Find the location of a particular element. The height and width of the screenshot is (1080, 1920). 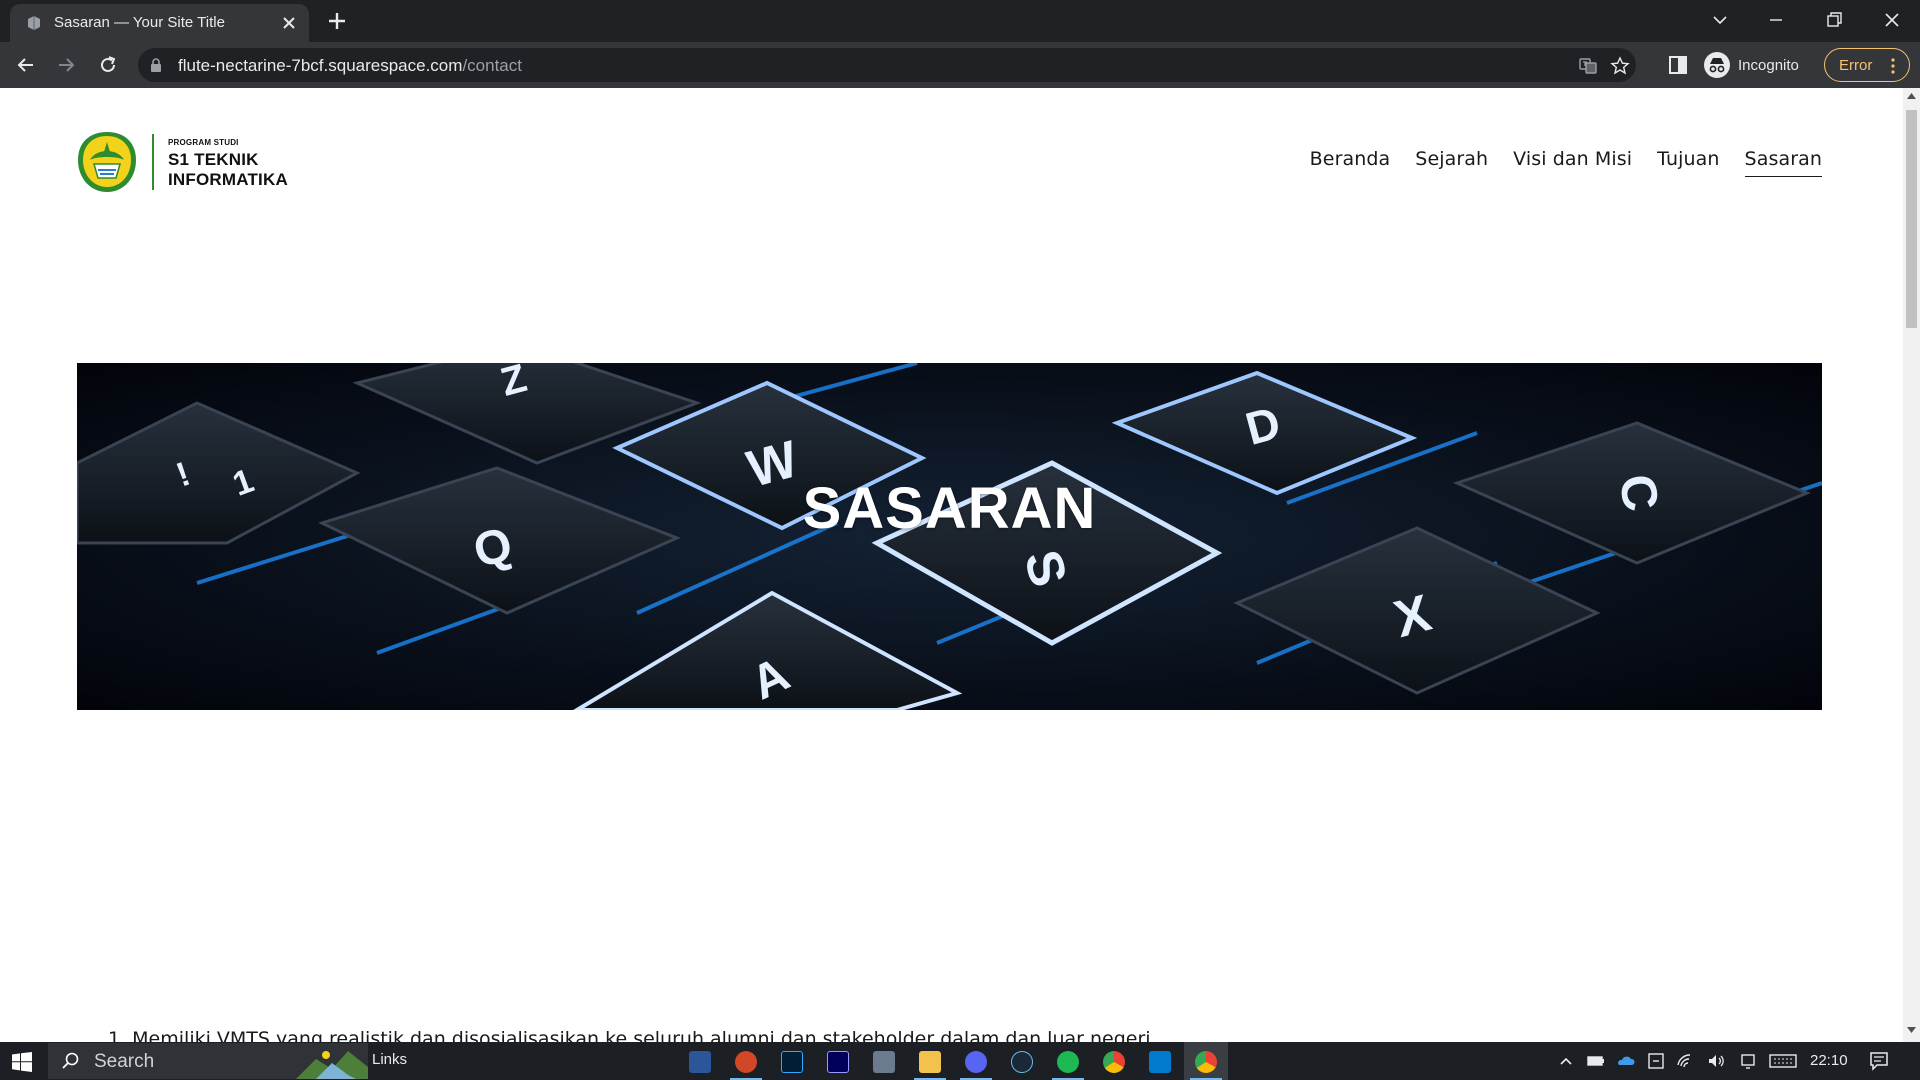

project-display-icon is located at coordinates (1748, 1061).